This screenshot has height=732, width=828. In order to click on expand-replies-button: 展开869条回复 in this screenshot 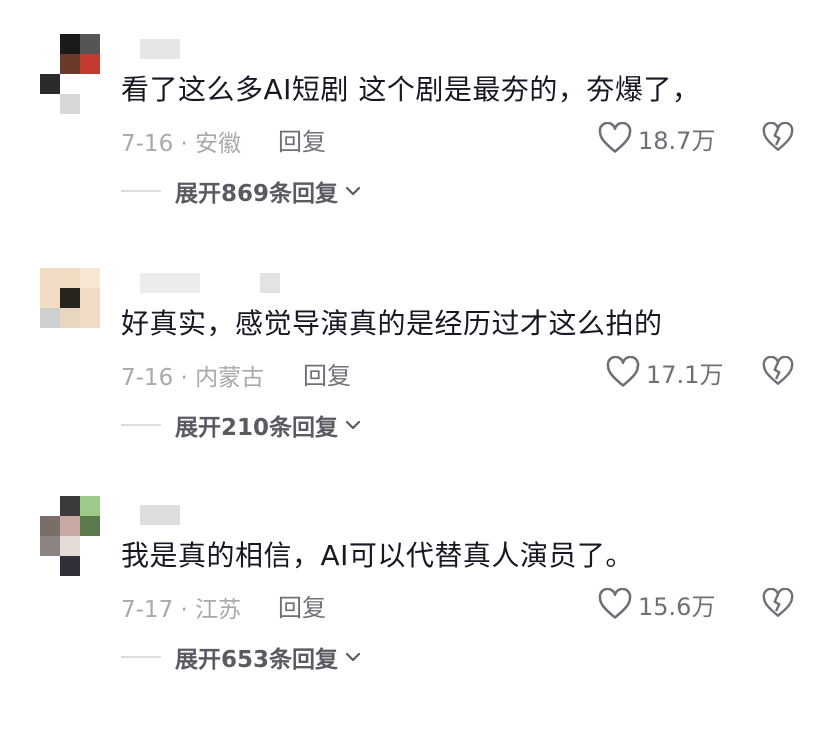, I will do `click(241, 191)`.